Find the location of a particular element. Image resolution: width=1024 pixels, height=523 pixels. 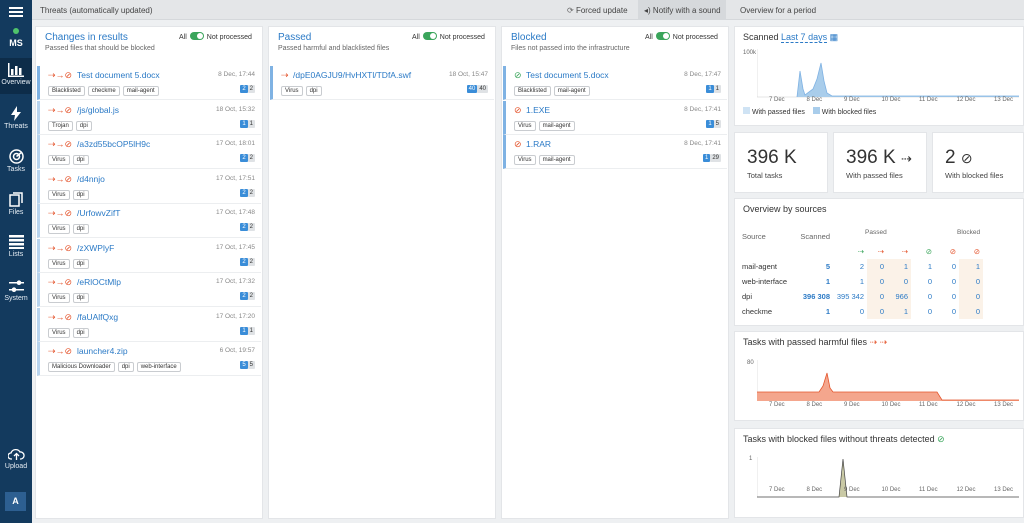

stat-total-tasks: 396 K Total tasks is located at coordinates (781, 162).